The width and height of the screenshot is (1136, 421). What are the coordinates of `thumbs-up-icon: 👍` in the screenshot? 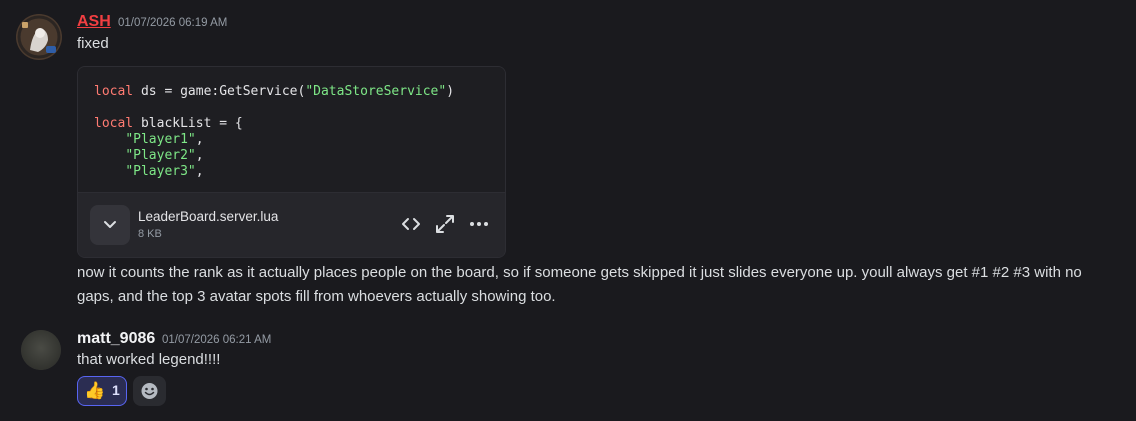 It's located at (95, 391).